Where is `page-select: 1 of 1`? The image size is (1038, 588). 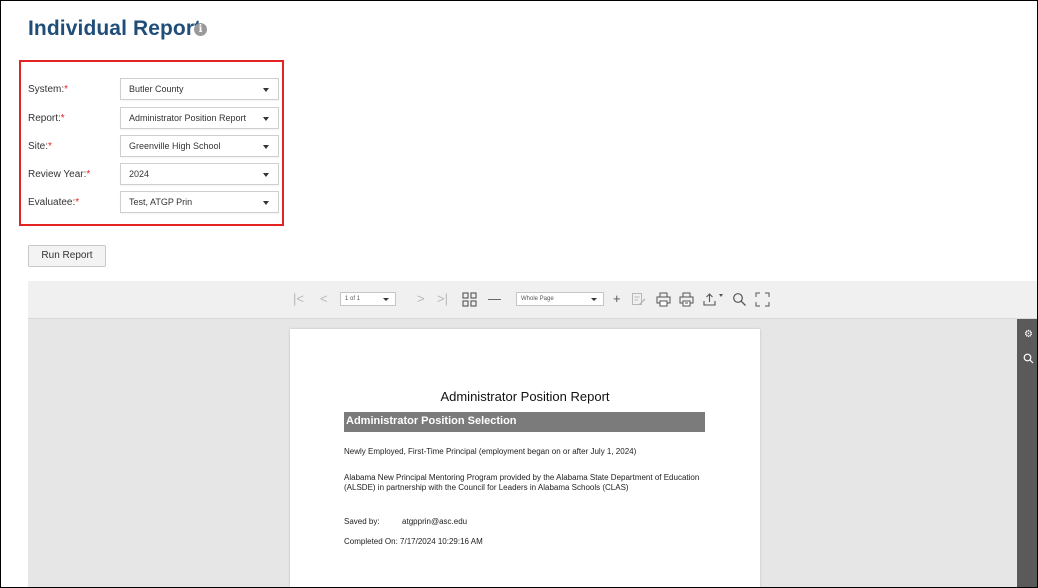 page-select: 1 of 1 is located at coordinates (368, 299).